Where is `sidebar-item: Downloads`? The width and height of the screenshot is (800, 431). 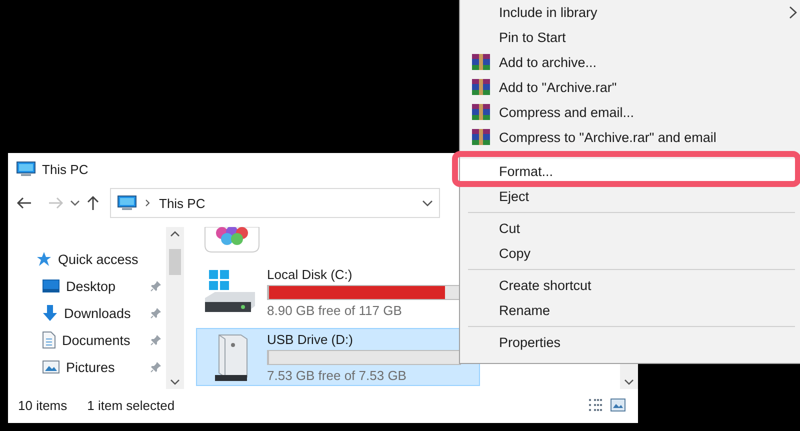
sidebar-item: Downloads is located at coordinates (93, 313).